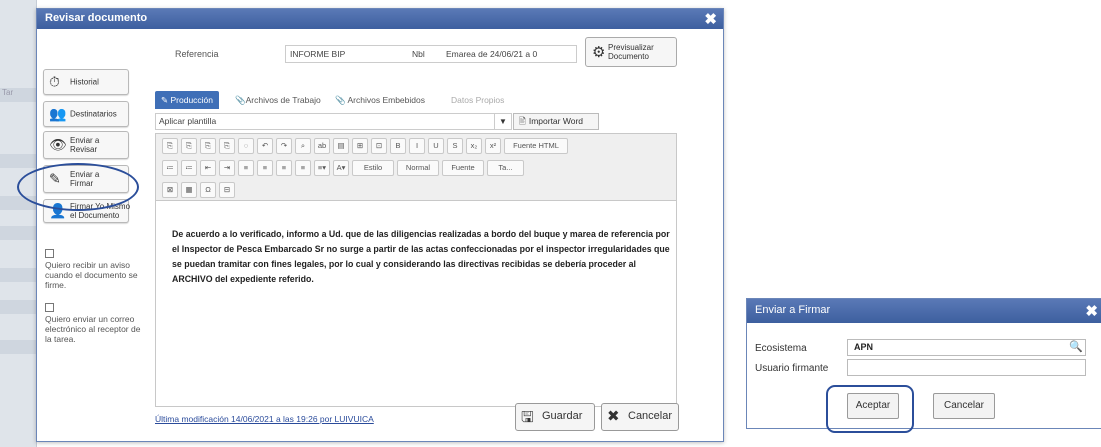 This screenshot has width=1101, height=447. Describe the element at coordinates (380, 19) in the screenshot. I see `dialog-titlebar: Revisar documento ✖` at that location.